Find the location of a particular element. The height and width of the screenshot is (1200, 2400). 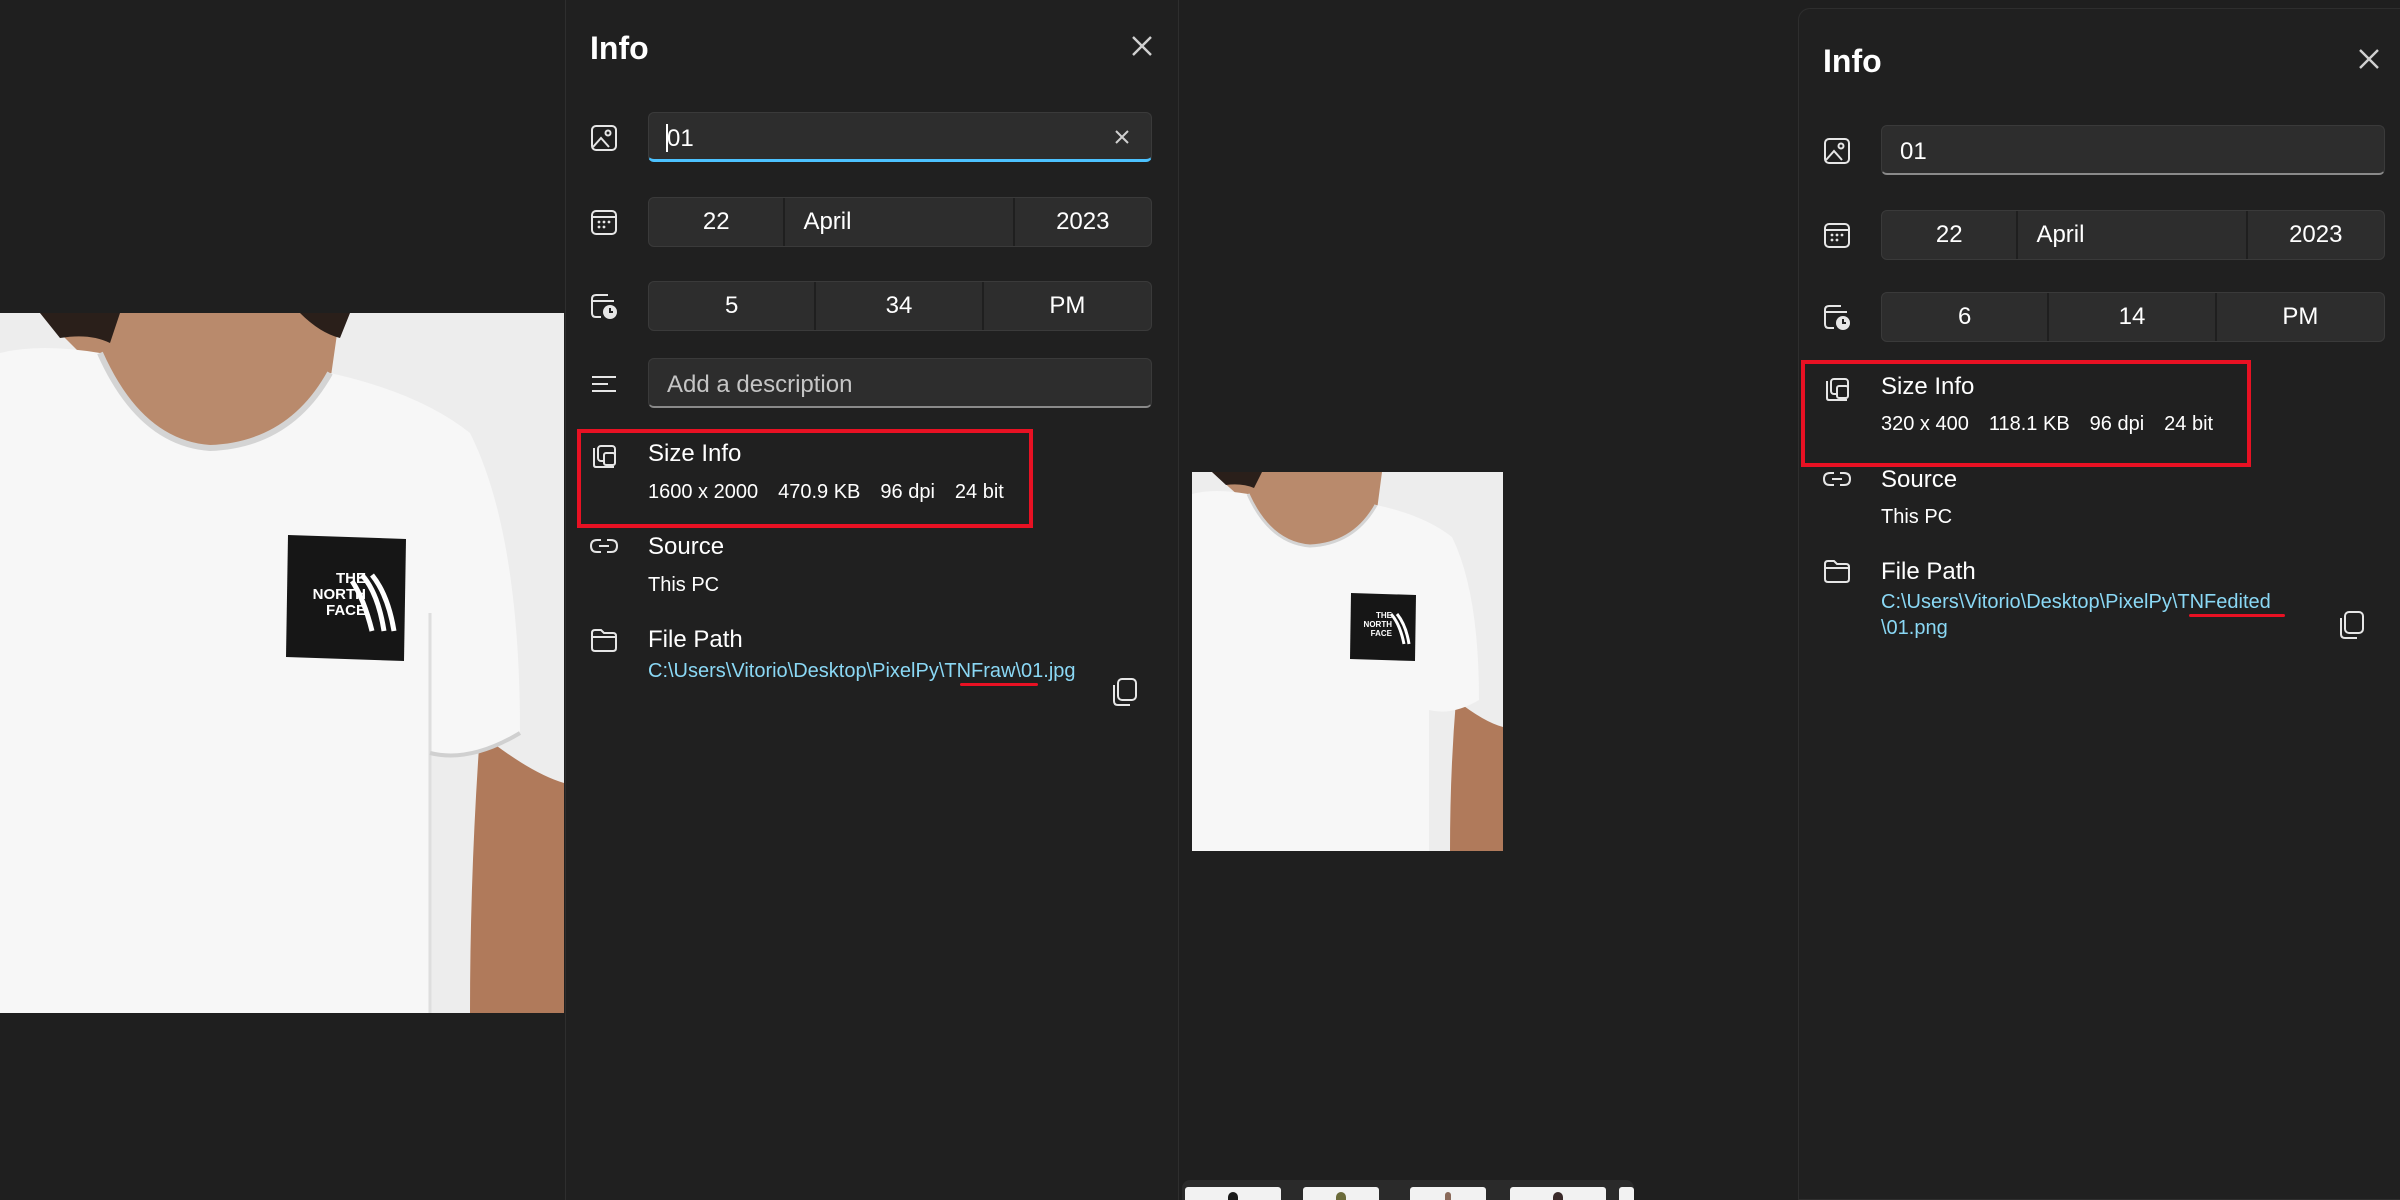

time-picker: 5 34 PM is located at coordinates (900, 306).